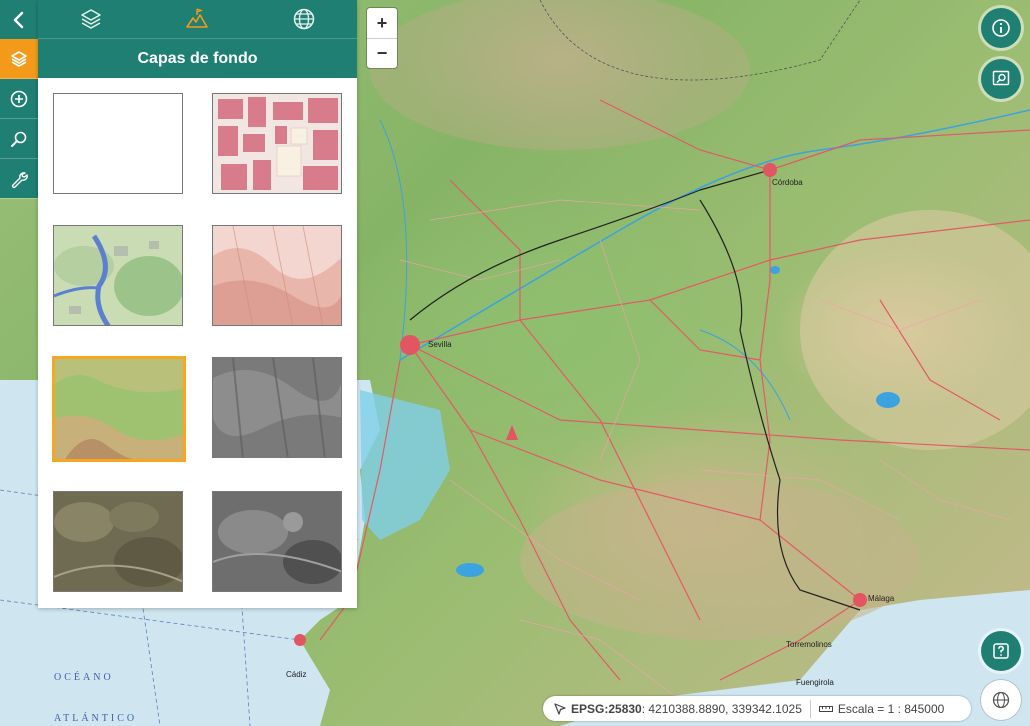  Describe the element at coordinates (382, 53) in the screenshot. I see `zoom-out-button: −` at that location.